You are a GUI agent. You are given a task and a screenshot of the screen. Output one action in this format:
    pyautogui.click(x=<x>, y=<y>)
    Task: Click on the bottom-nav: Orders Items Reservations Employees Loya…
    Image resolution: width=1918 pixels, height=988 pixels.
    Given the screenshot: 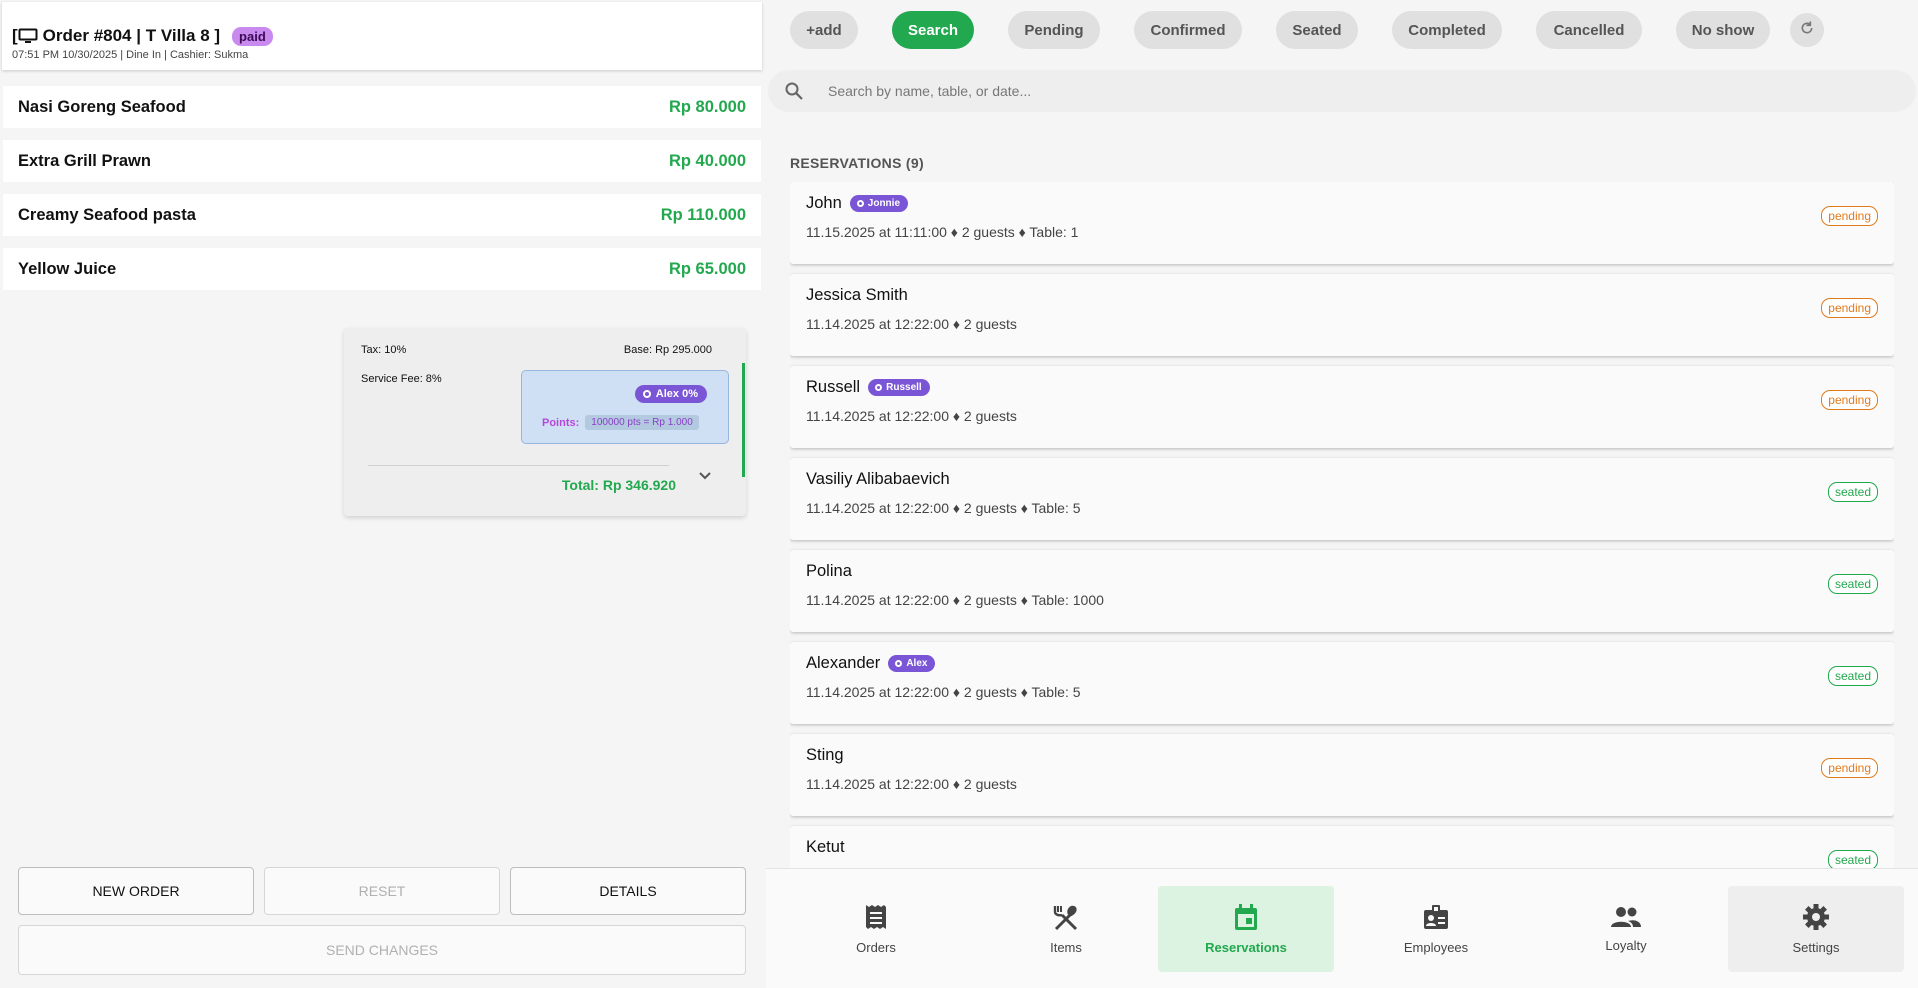 What is the action you would take?
    pyautogui.click(x=1342, y=928)
    